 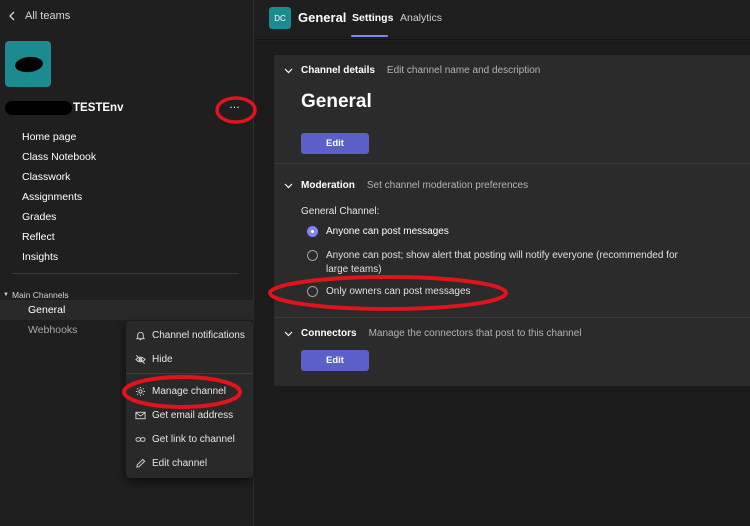 What do you see at coordinates (140, 391) in the screenshot?
I see `gear-icon` at bounding box center [140, 391].